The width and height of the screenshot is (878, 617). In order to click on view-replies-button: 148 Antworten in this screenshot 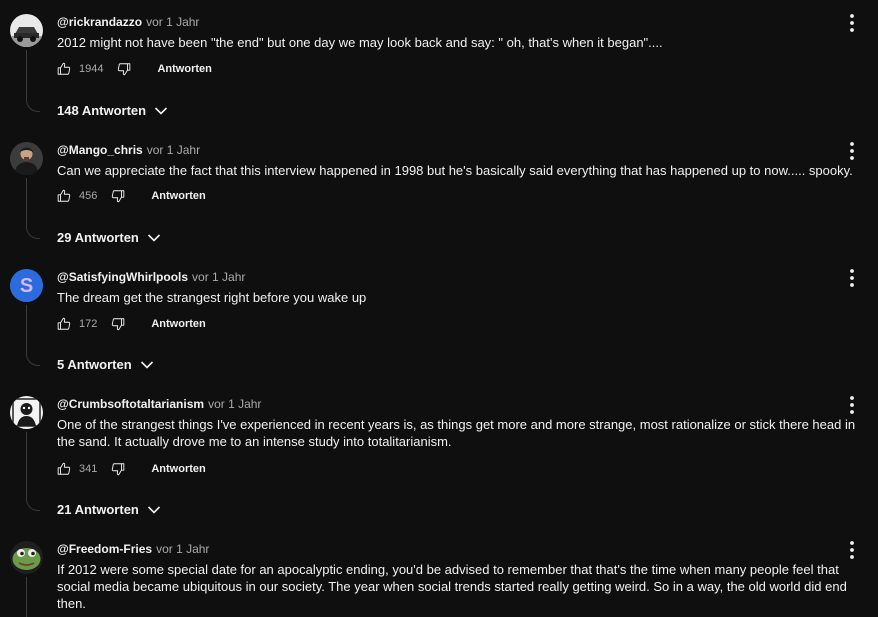, I will do `click(112, 110)`.